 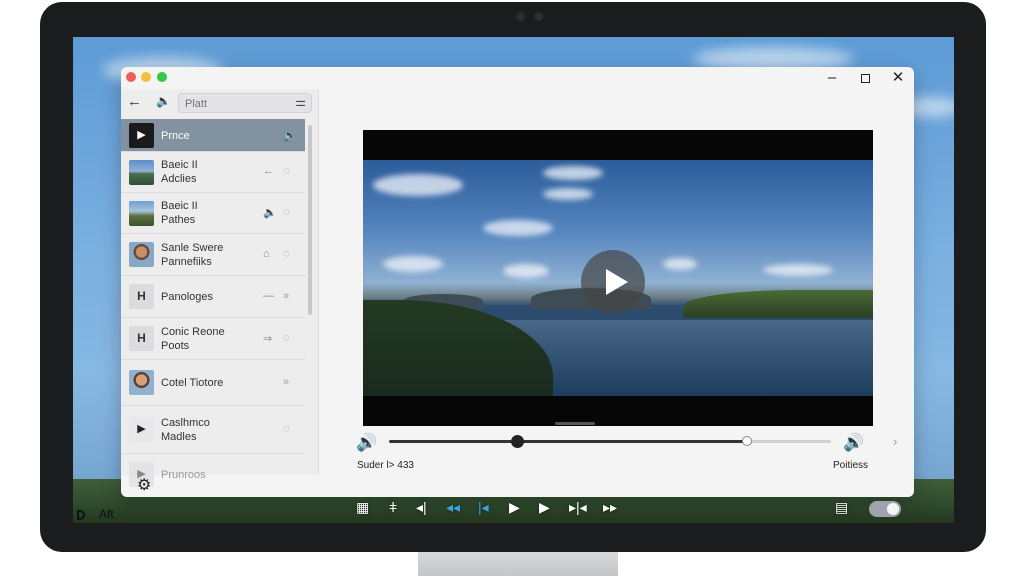 I want to click on maximize-icon, so click(x=865, y=78).